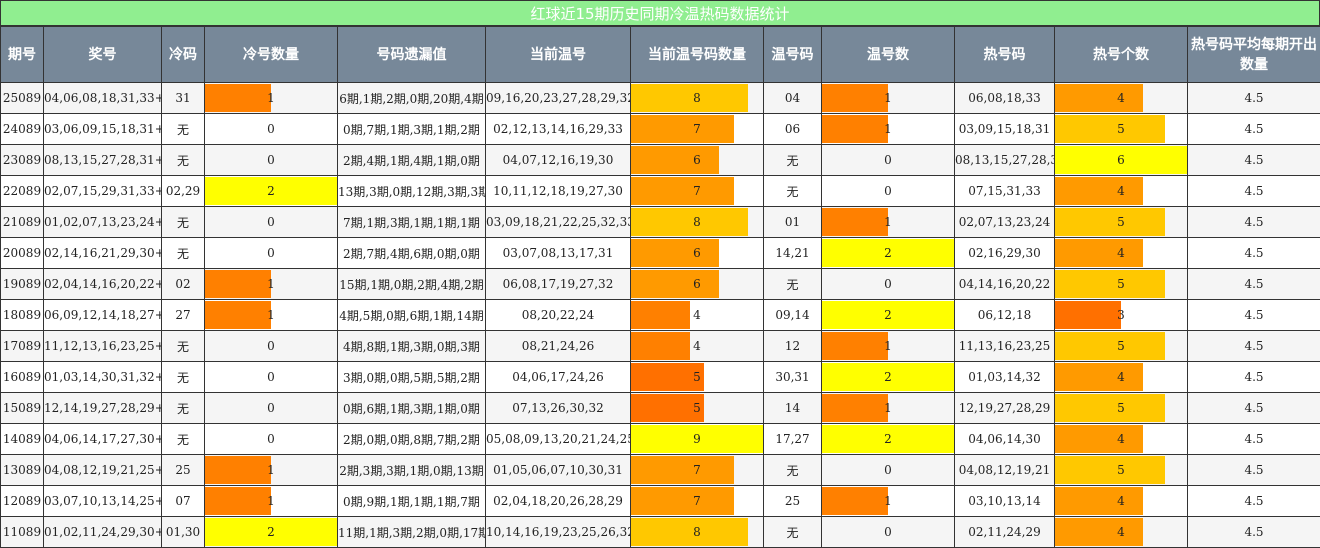 Image resolution: width=1320 pixels, height=548 pixels. I want to click on header-hot: 热号码, so click(1005, 55).